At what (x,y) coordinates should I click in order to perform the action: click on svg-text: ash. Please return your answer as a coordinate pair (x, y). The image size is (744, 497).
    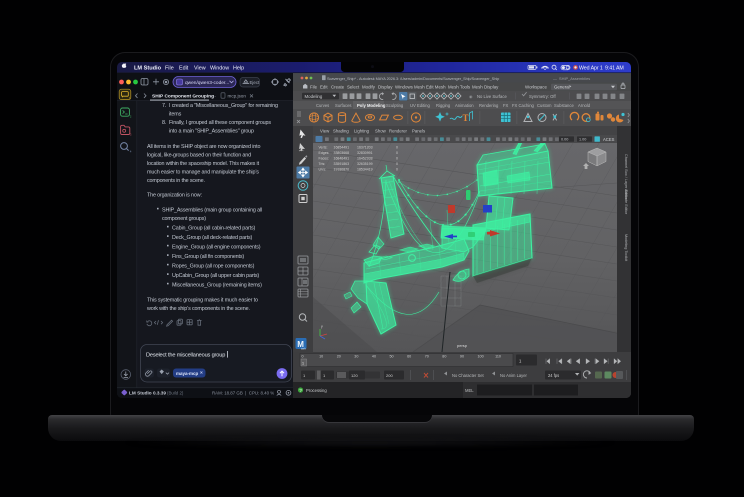
    Looking at the image, I should click on (303, 349).